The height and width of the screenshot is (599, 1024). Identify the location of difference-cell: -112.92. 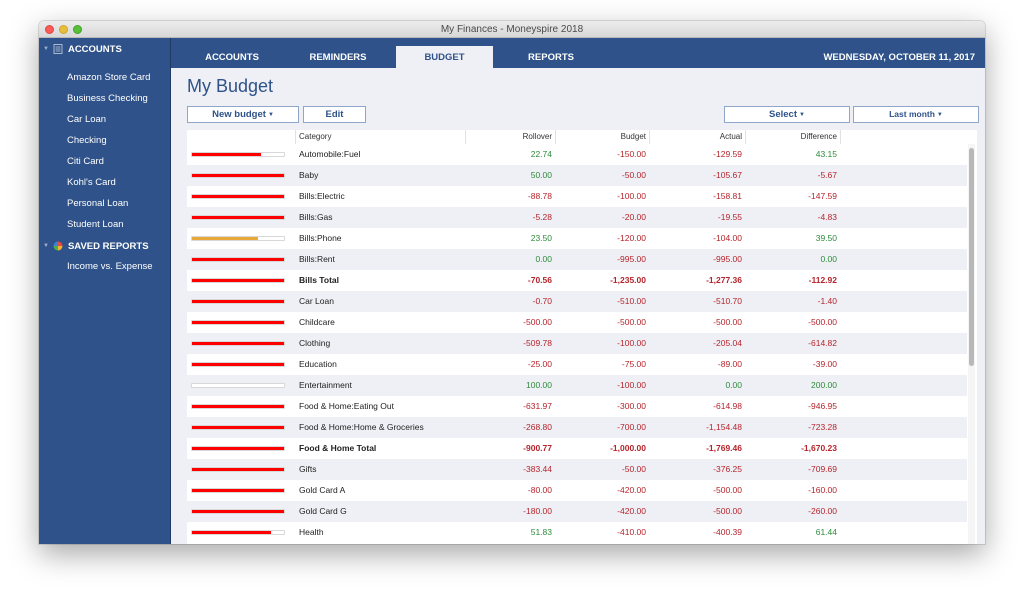
(822, 280).